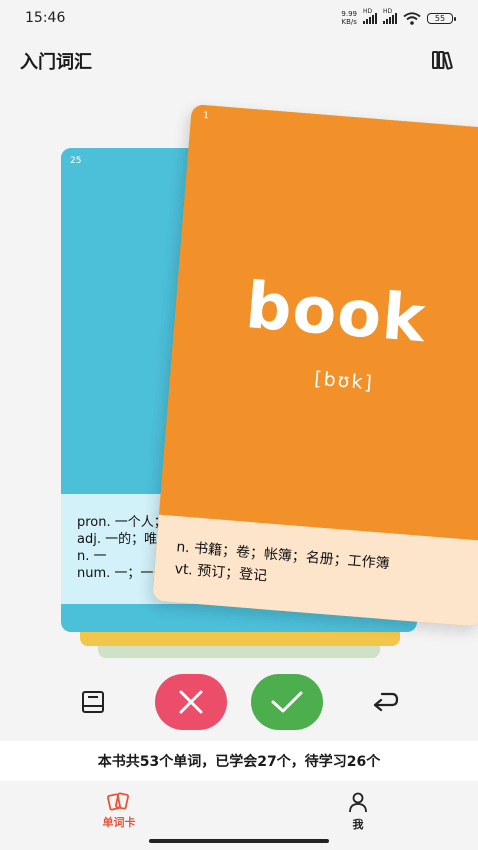 Image resolution: width=478 pixels, height=850 pixels. What do you see at coordinates (442, 60) in the screenshot?
I see `library-icon` at bounding box center [442, 60].